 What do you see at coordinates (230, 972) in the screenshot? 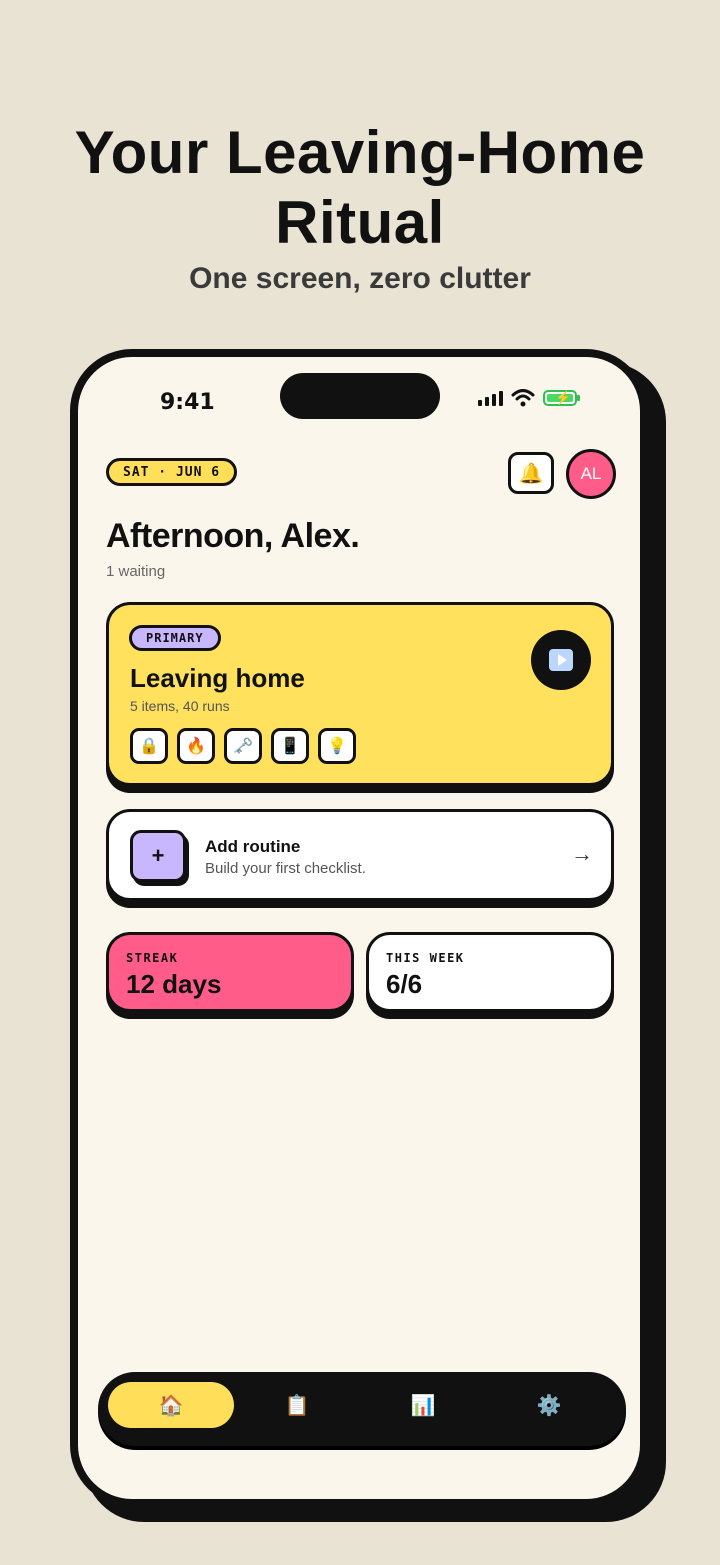
I see `streak-card: STREAK 12 days` at bounding box center [230, 972].